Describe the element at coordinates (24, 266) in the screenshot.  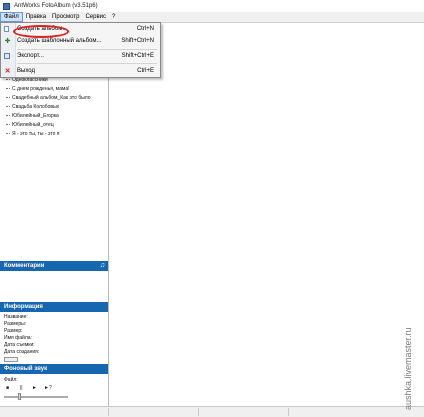
I see `comments-title: Комментарии` at that location.